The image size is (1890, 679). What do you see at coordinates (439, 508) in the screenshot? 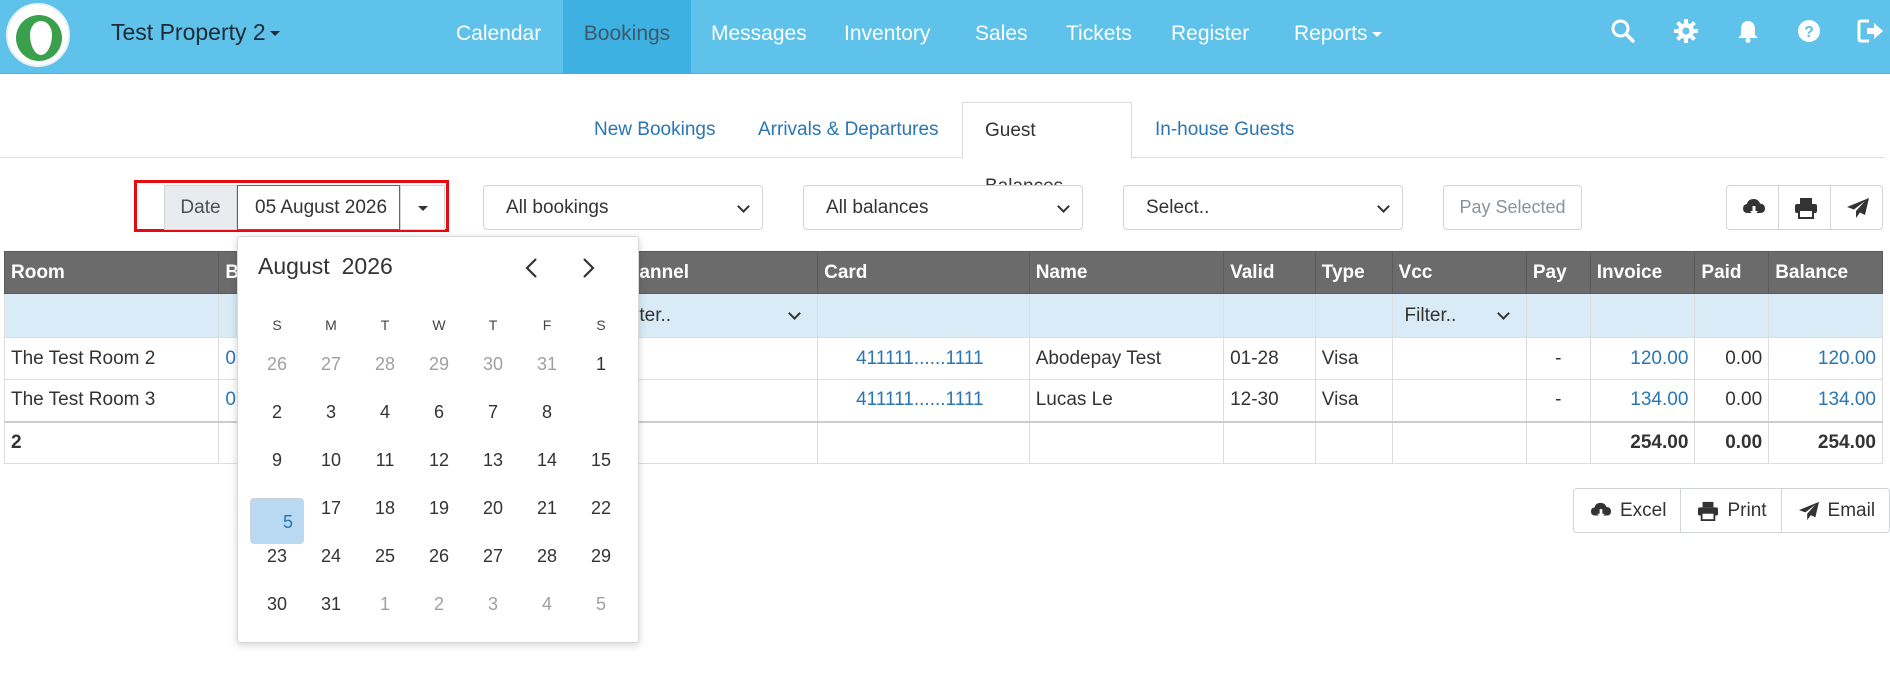
I see `calendar-day: 19` at bounding box center [439, 508].